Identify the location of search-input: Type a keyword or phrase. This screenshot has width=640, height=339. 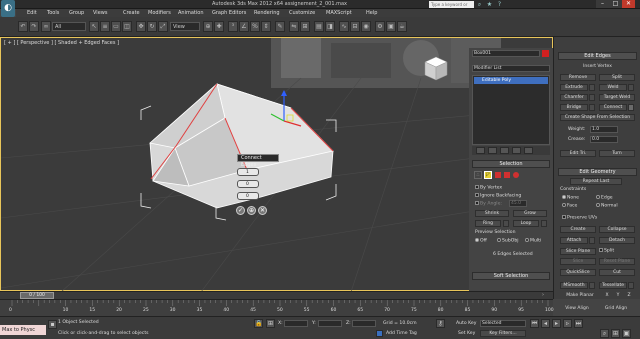
(451, 7).